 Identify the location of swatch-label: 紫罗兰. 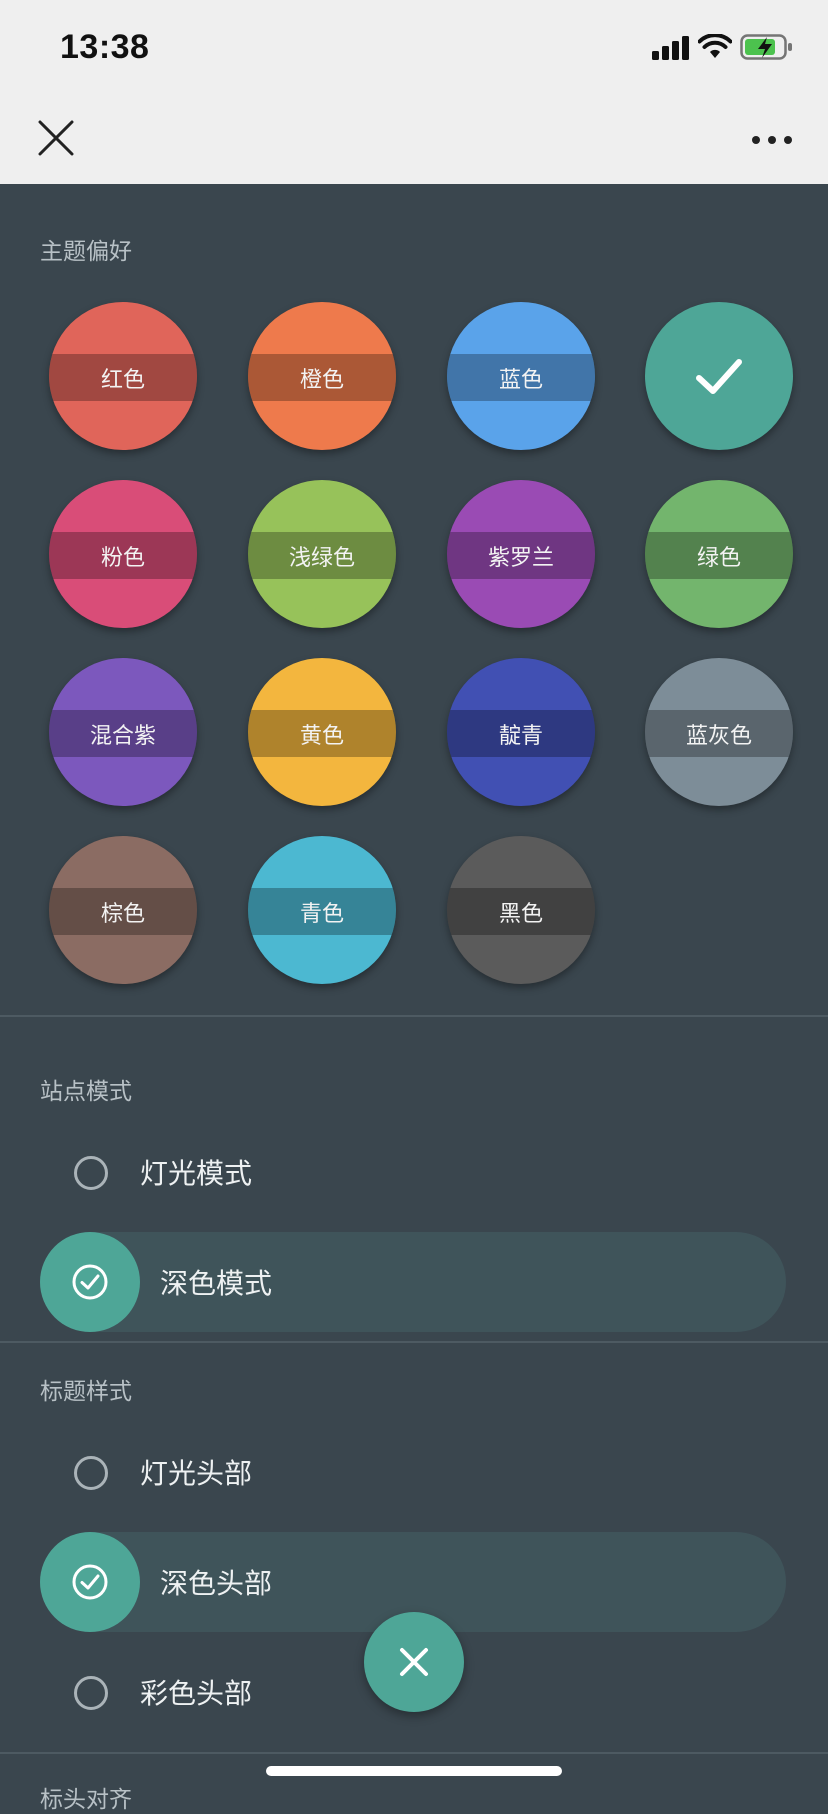
(521, 555).